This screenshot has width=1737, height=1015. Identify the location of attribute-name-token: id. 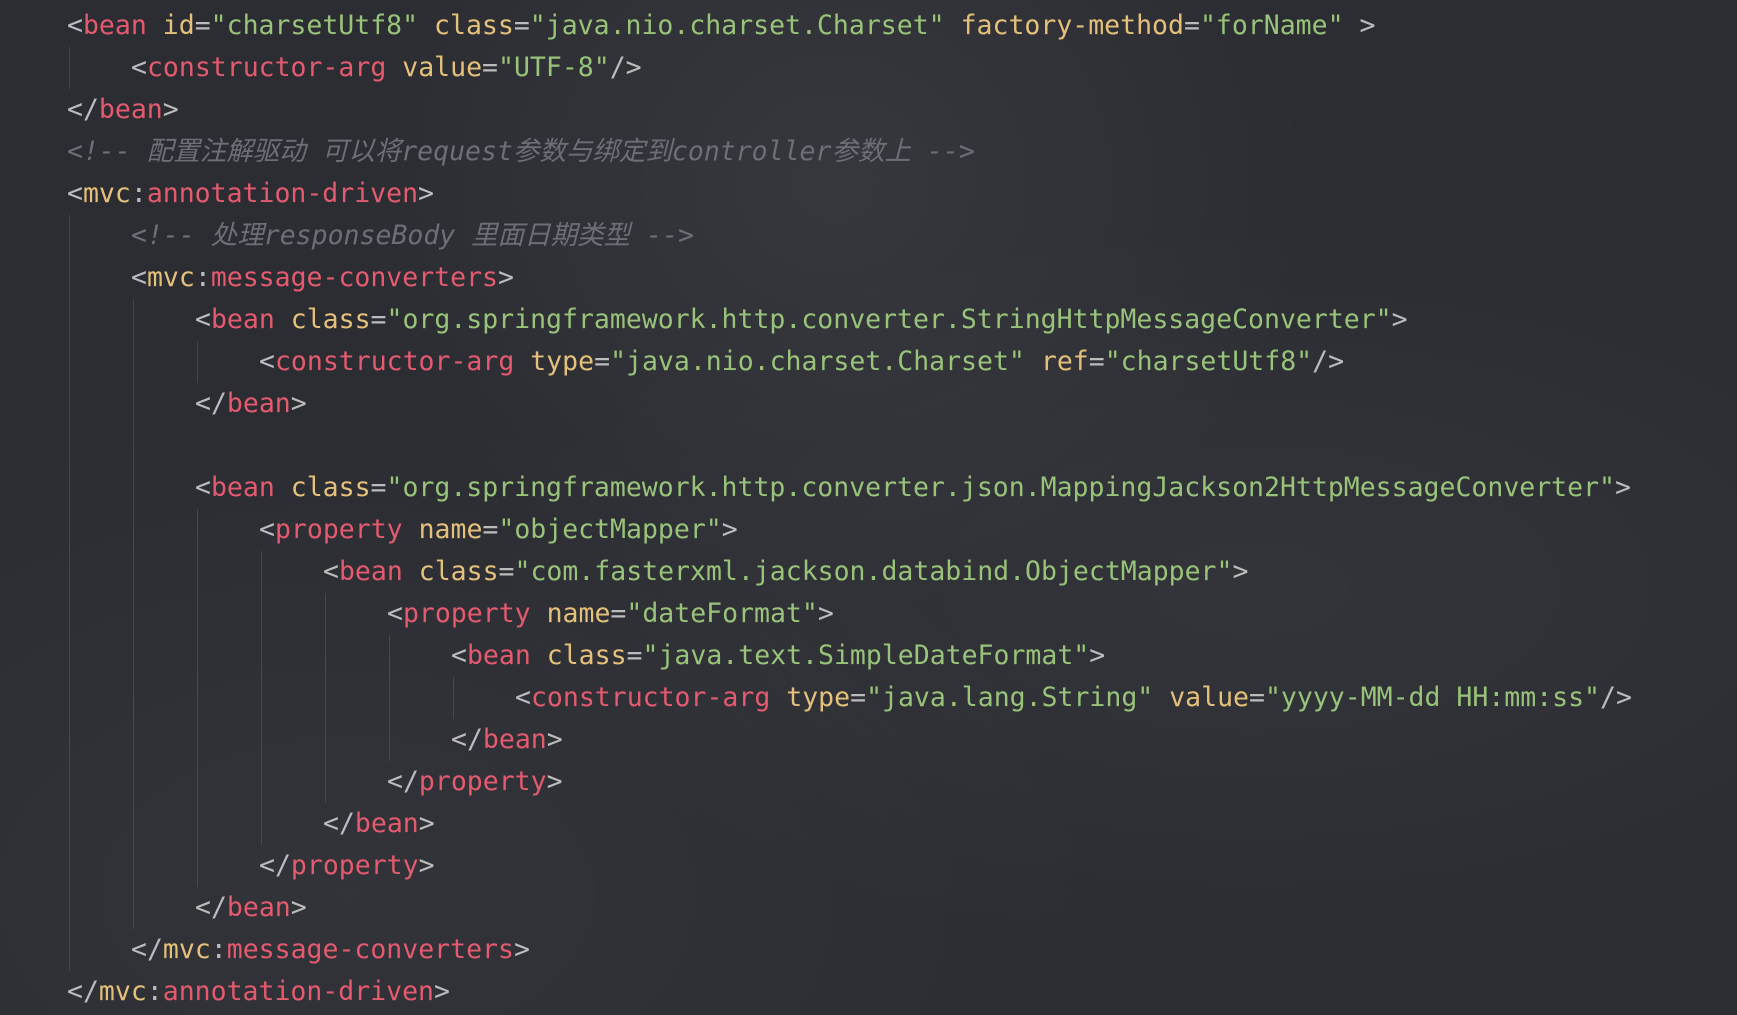
(178, 25).